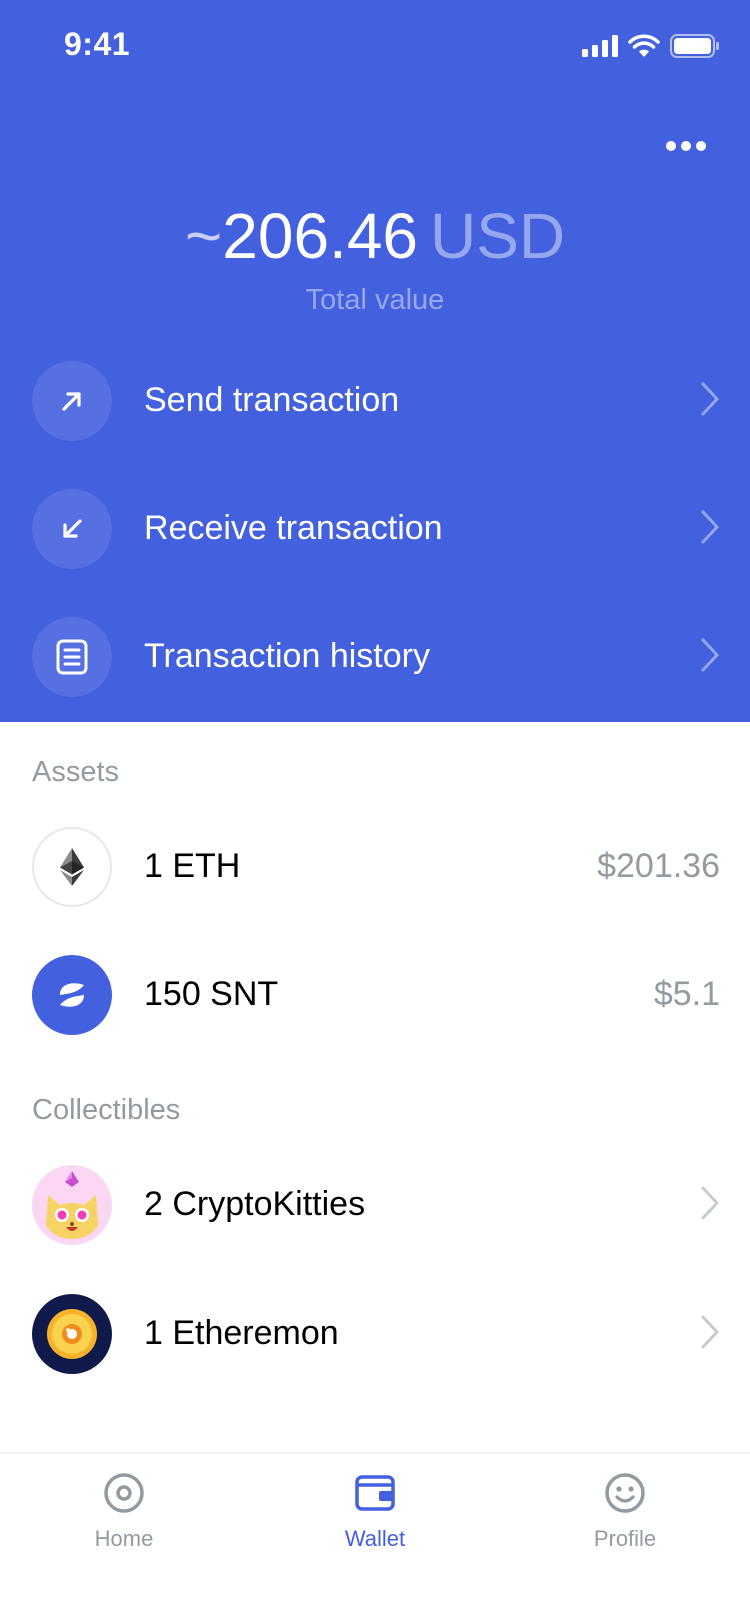  I want to click on receive-icon-circle, so click(72, 529).